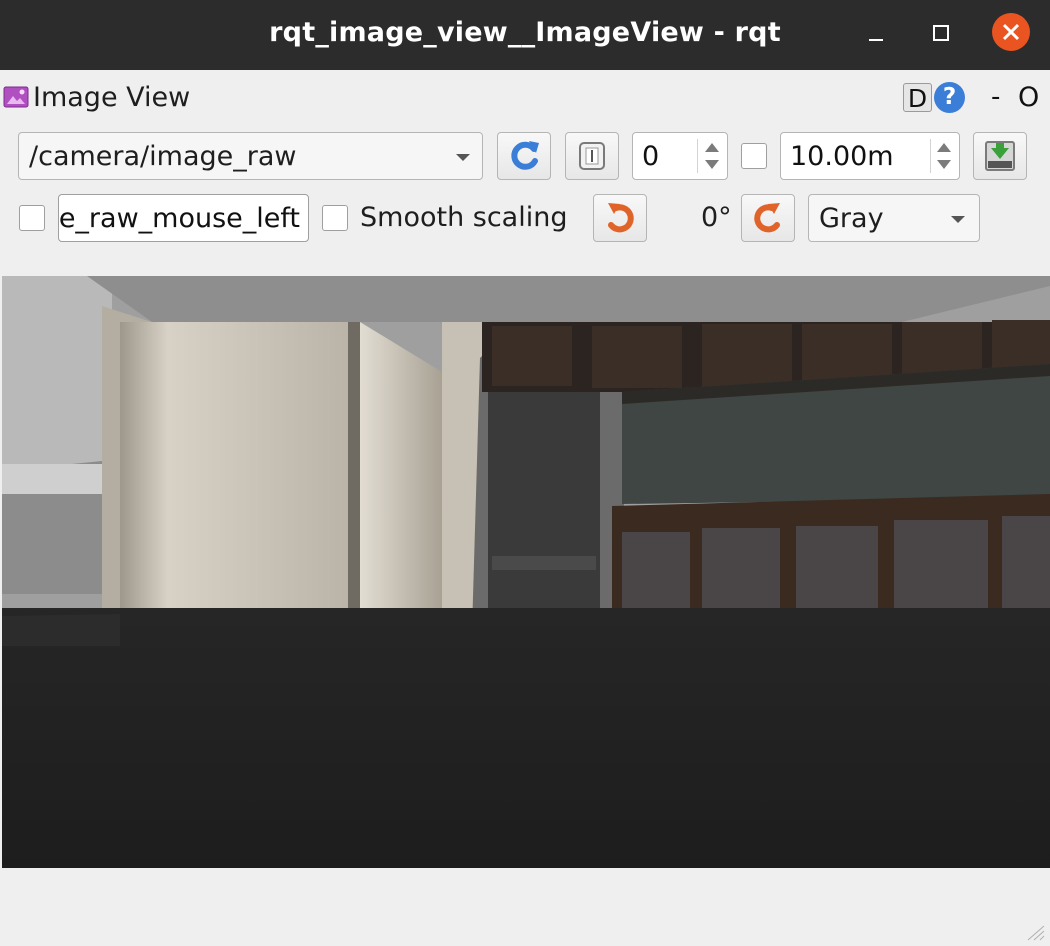 This screenshot has height=946, width=1050. I want to click on mouse-publish-checkbox, so click(32, 218).